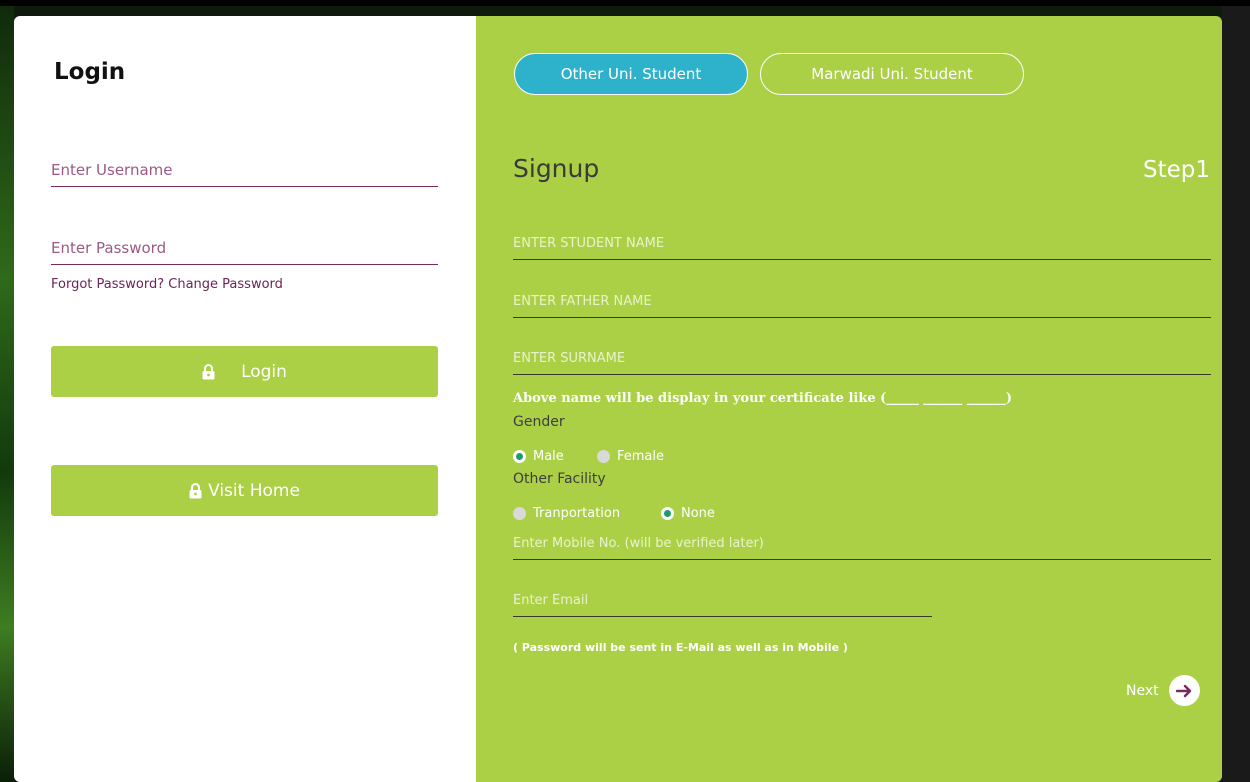 Image resolution: width=1250 pixels, height=782 pixels. I want to click on next-label: Next, so click(1142, 690).